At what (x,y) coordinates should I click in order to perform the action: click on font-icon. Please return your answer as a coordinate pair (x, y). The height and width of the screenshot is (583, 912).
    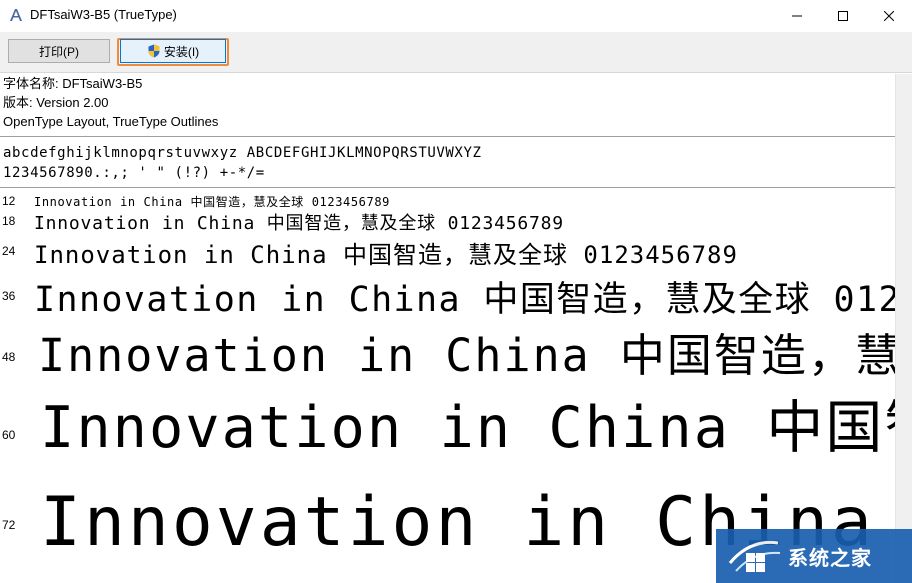
    Looking at the image, I should click on (16, 15).